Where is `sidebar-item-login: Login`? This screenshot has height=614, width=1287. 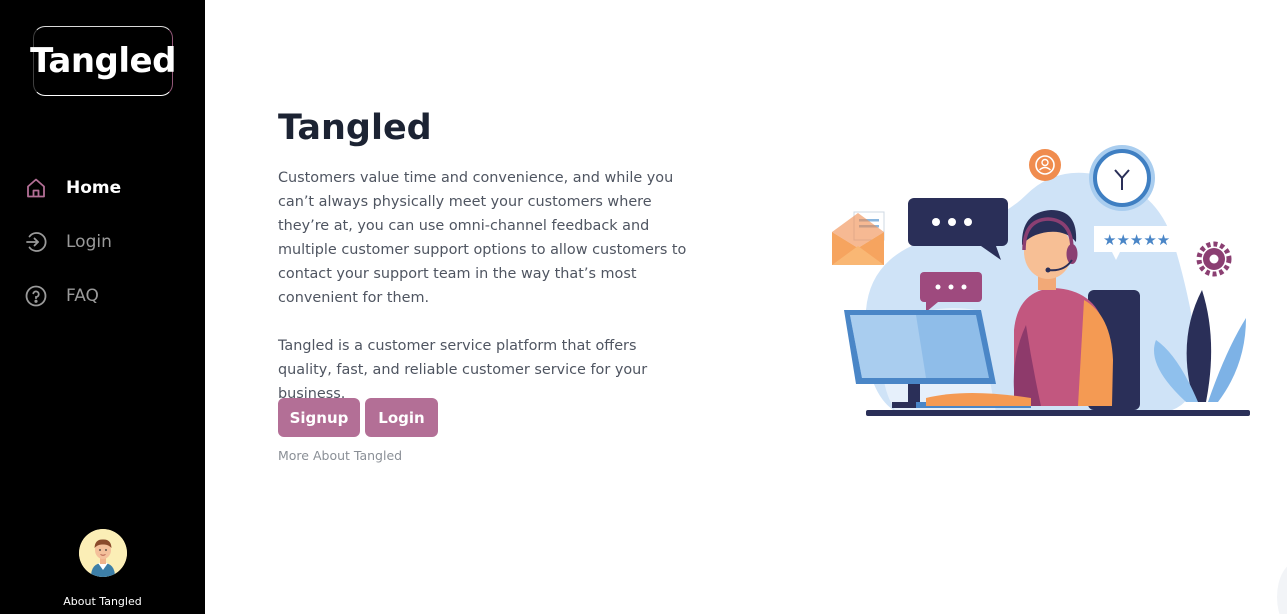
sidebar-item-login: Login is located at coordinates (72, 241).